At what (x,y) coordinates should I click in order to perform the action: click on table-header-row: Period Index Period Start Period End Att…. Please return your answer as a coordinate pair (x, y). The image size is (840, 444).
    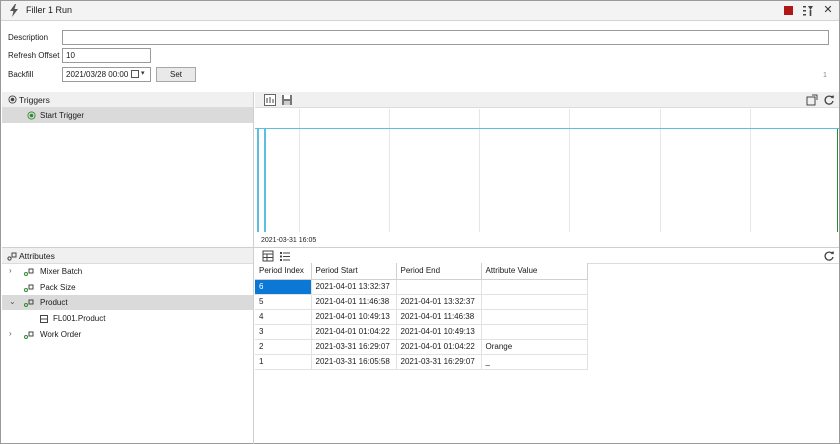
    Looking at the image, I should click on (421, 271).